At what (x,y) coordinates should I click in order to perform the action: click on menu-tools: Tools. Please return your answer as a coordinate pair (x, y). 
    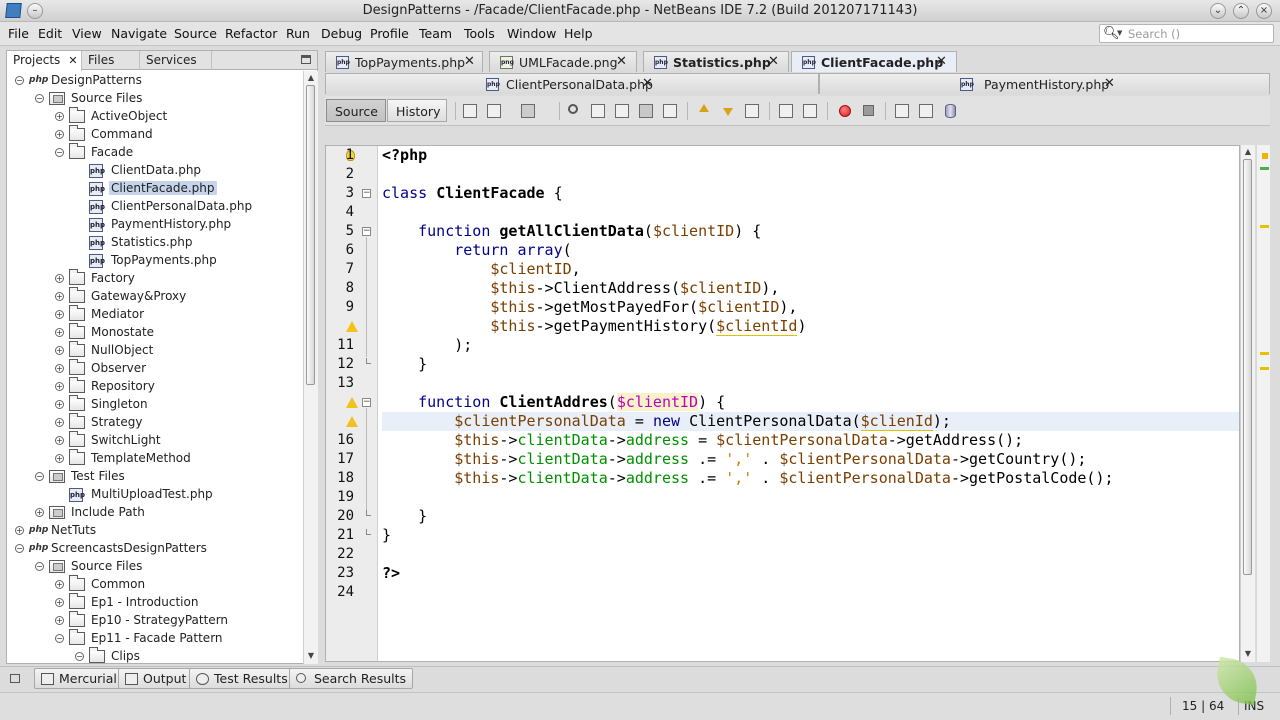
    Looking at the image, I should click on (479, 33).